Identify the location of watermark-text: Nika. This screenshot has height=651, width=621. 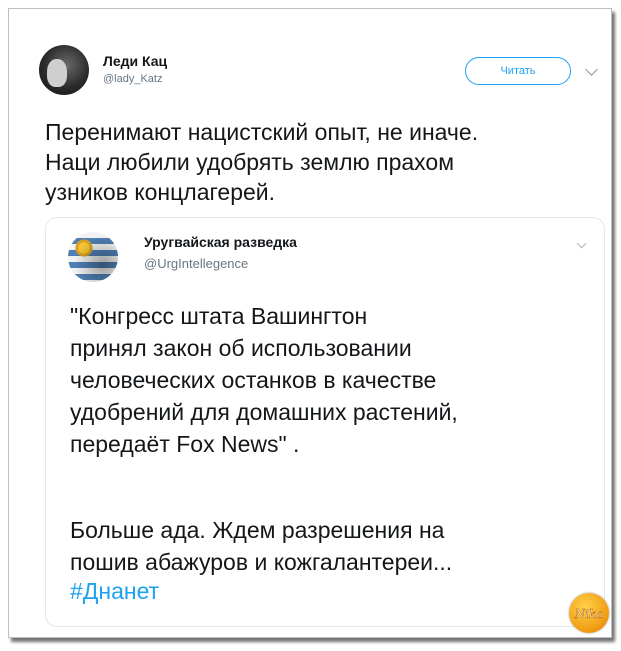
(589, 614).